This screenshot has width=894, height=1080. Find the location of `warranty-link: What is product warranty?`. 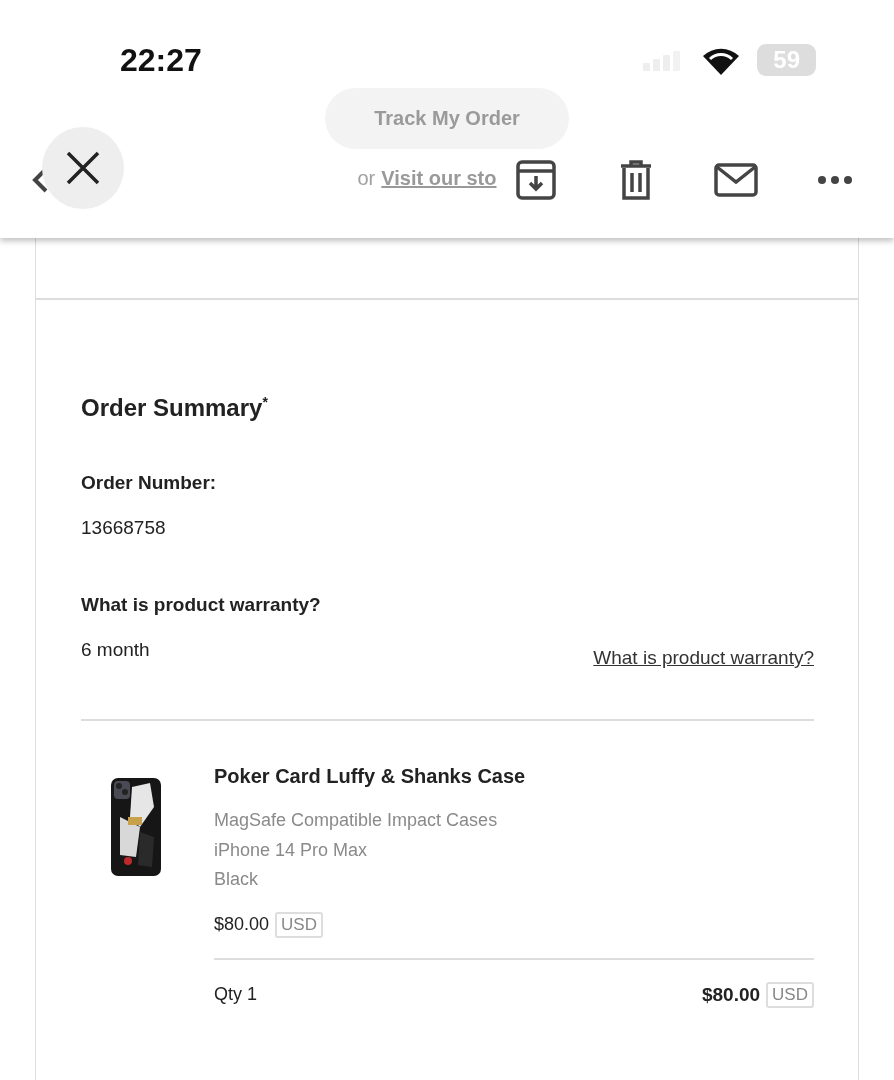

warranty-link: What is product warranty? is located at coordinates (703, 658).